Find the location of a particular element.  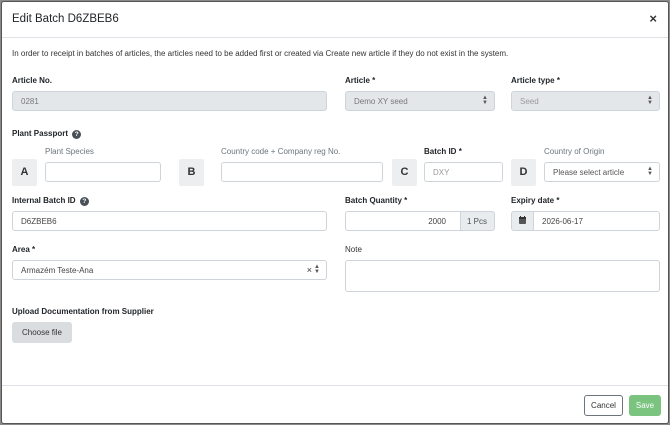

calendar-icon-svg is located at coordinates (522, 220).